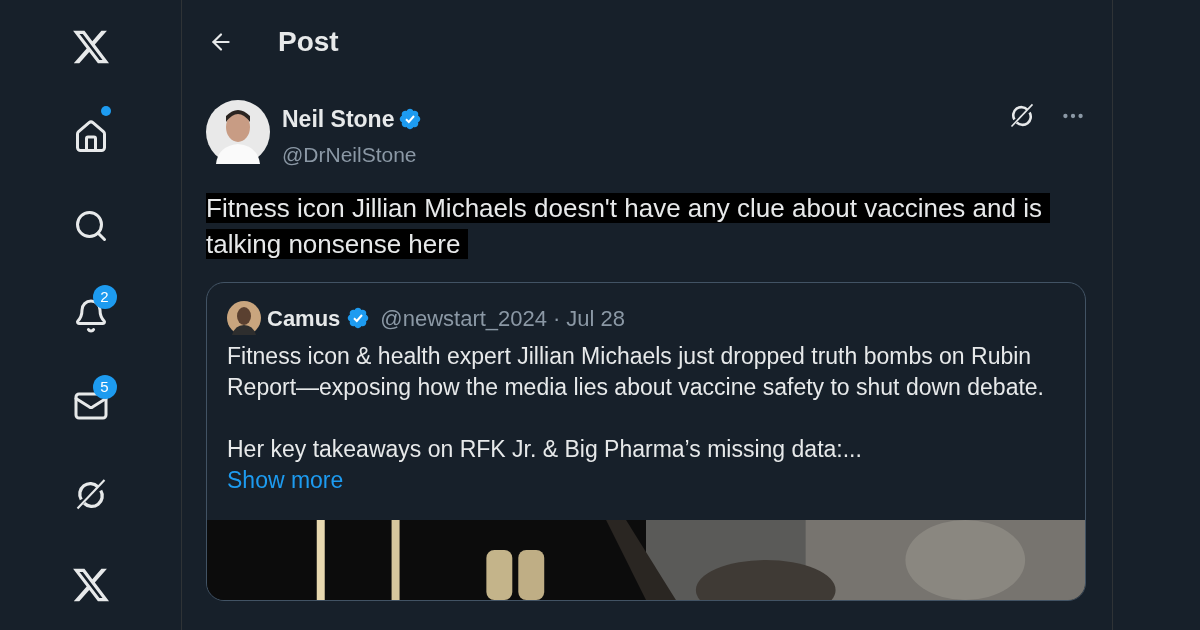  I want to click on page-title: Post, so click(308, 42).